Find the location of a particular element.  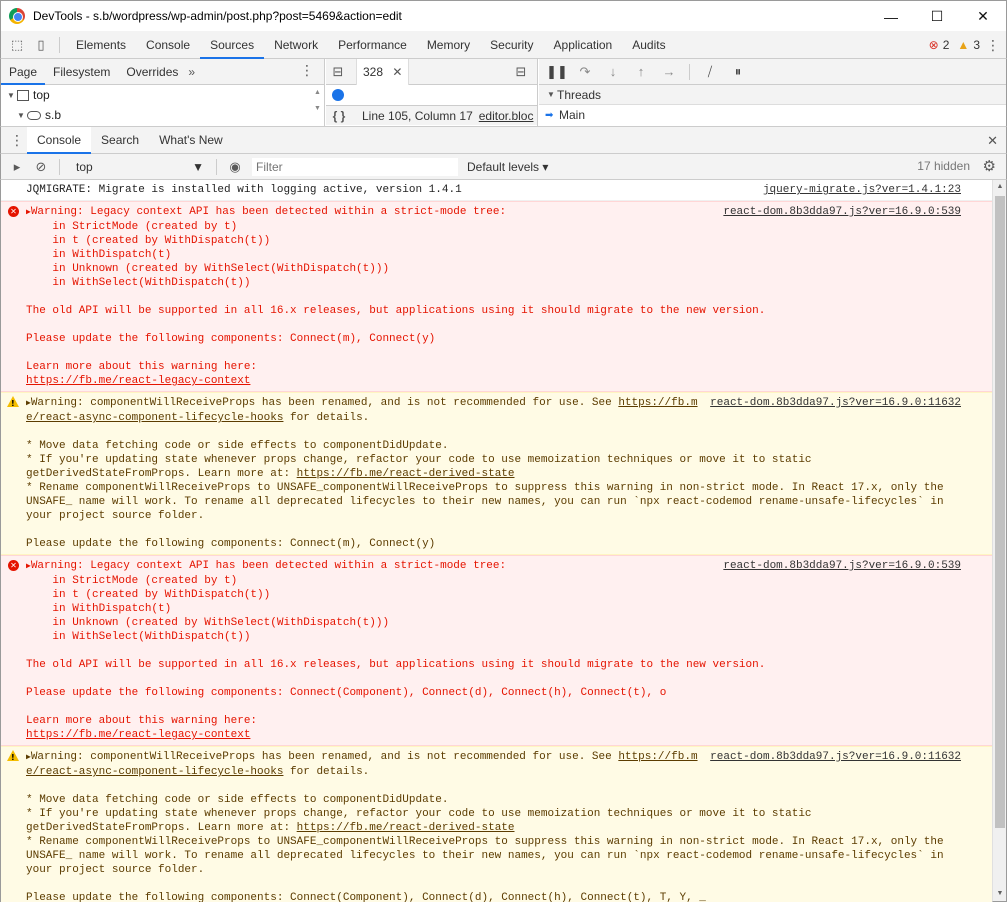

tab-security: Security is located at coordinates (511, 45).